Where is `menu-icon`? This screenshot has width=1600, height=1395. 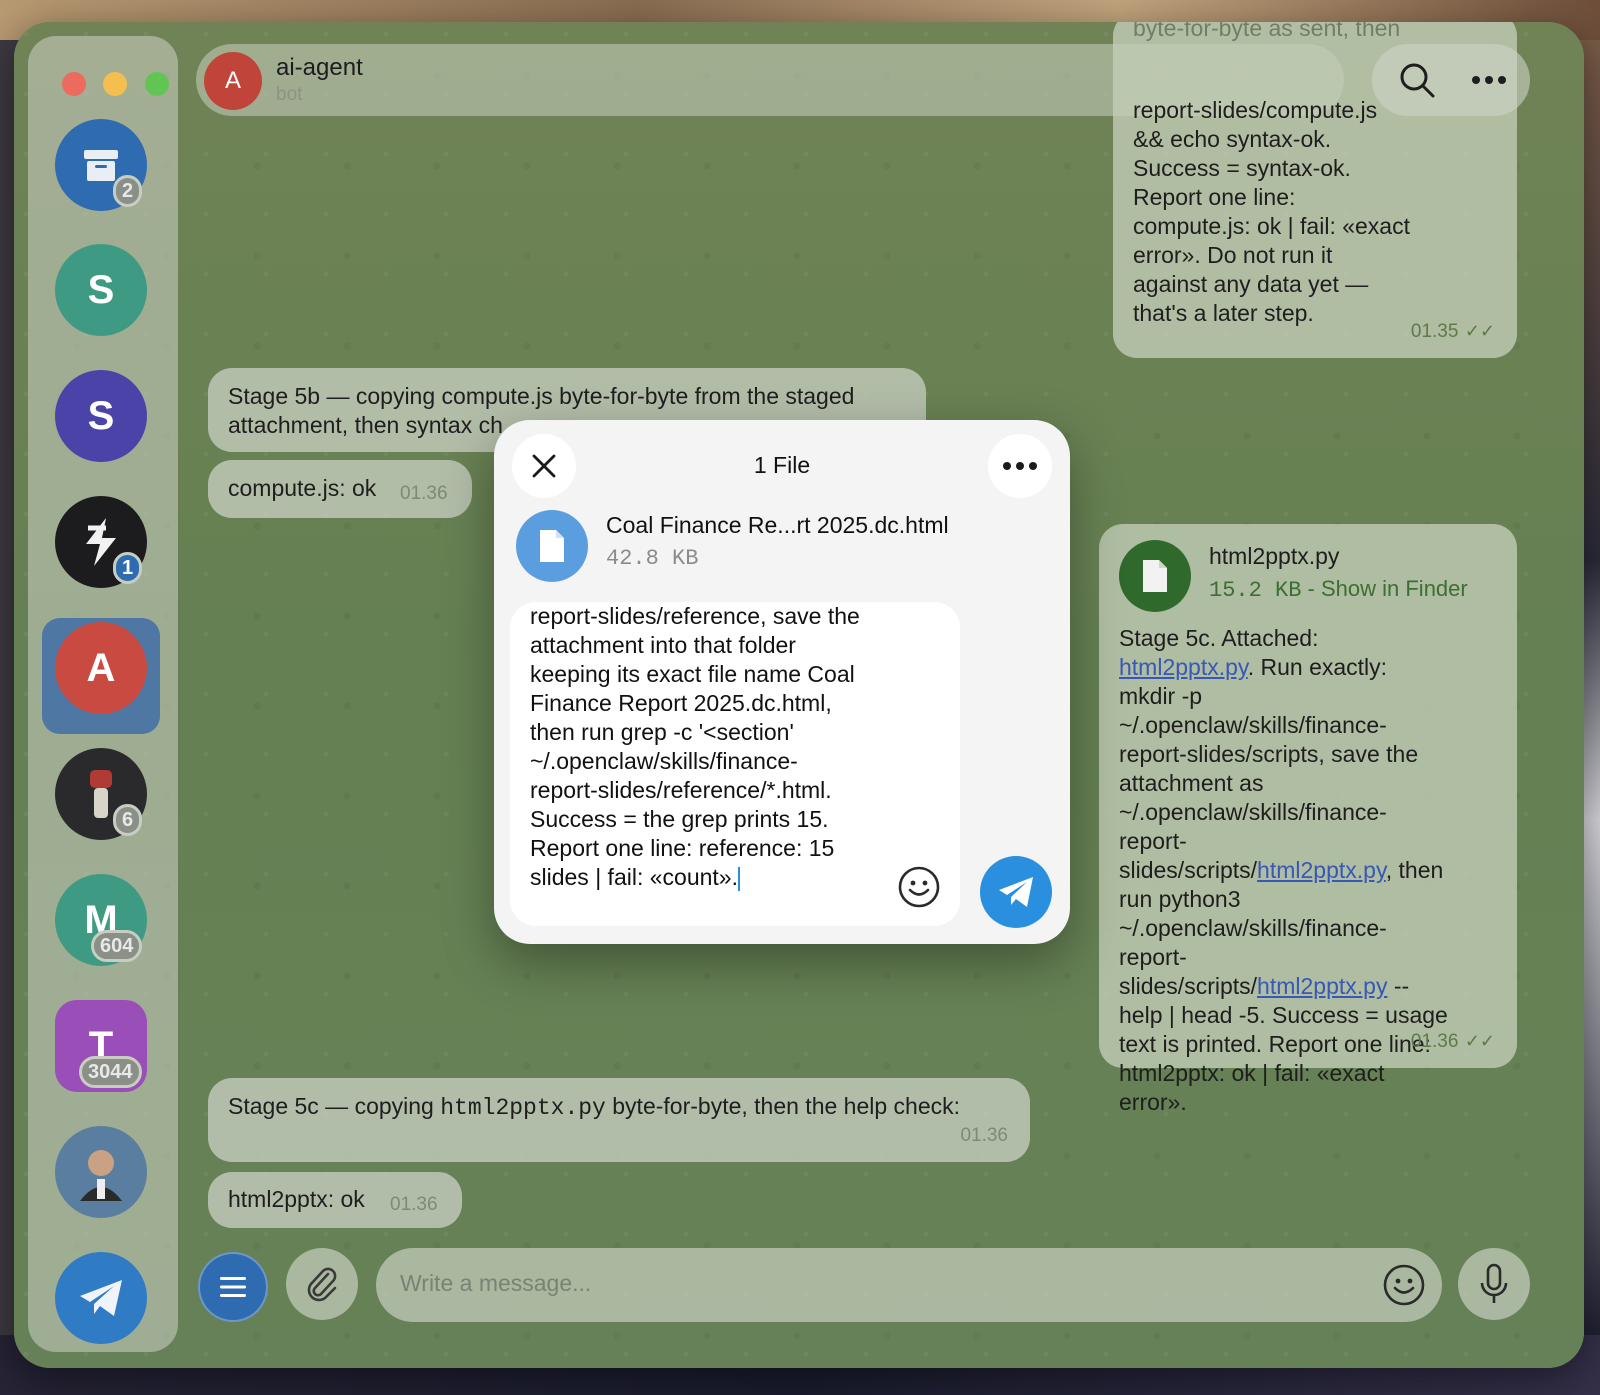 menu-icon is located at coordinates (233, 1287).